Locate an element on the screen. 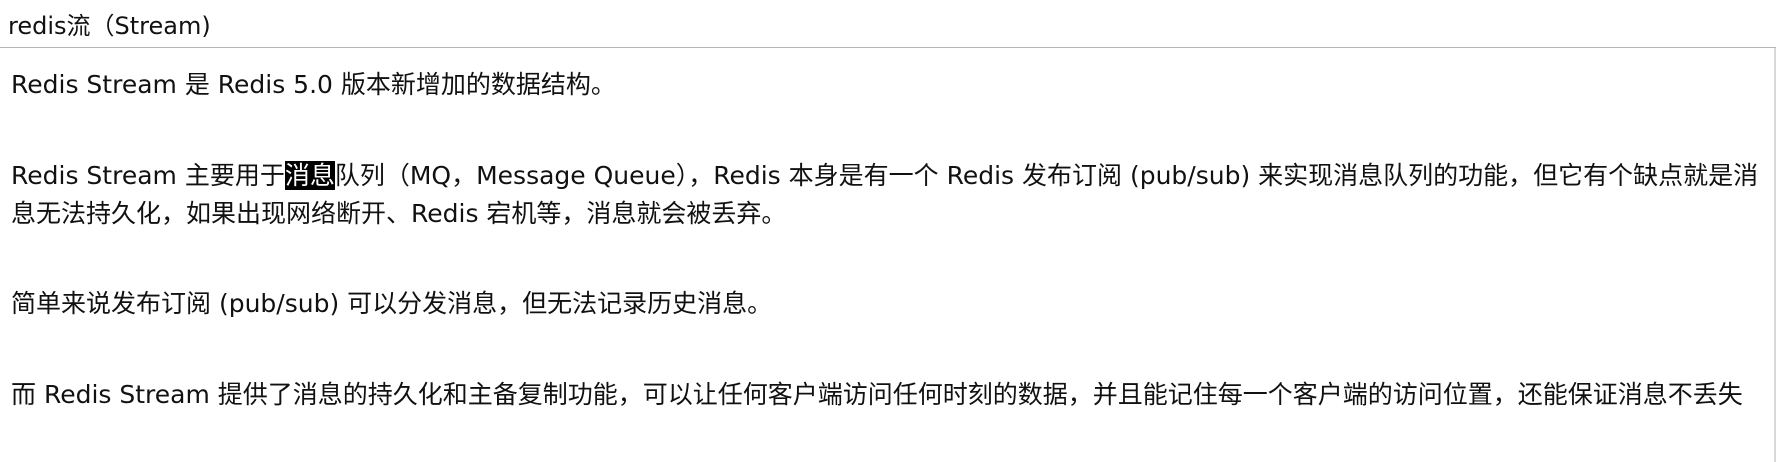  selected-text: 消息 is located at coordinates (309, 175).